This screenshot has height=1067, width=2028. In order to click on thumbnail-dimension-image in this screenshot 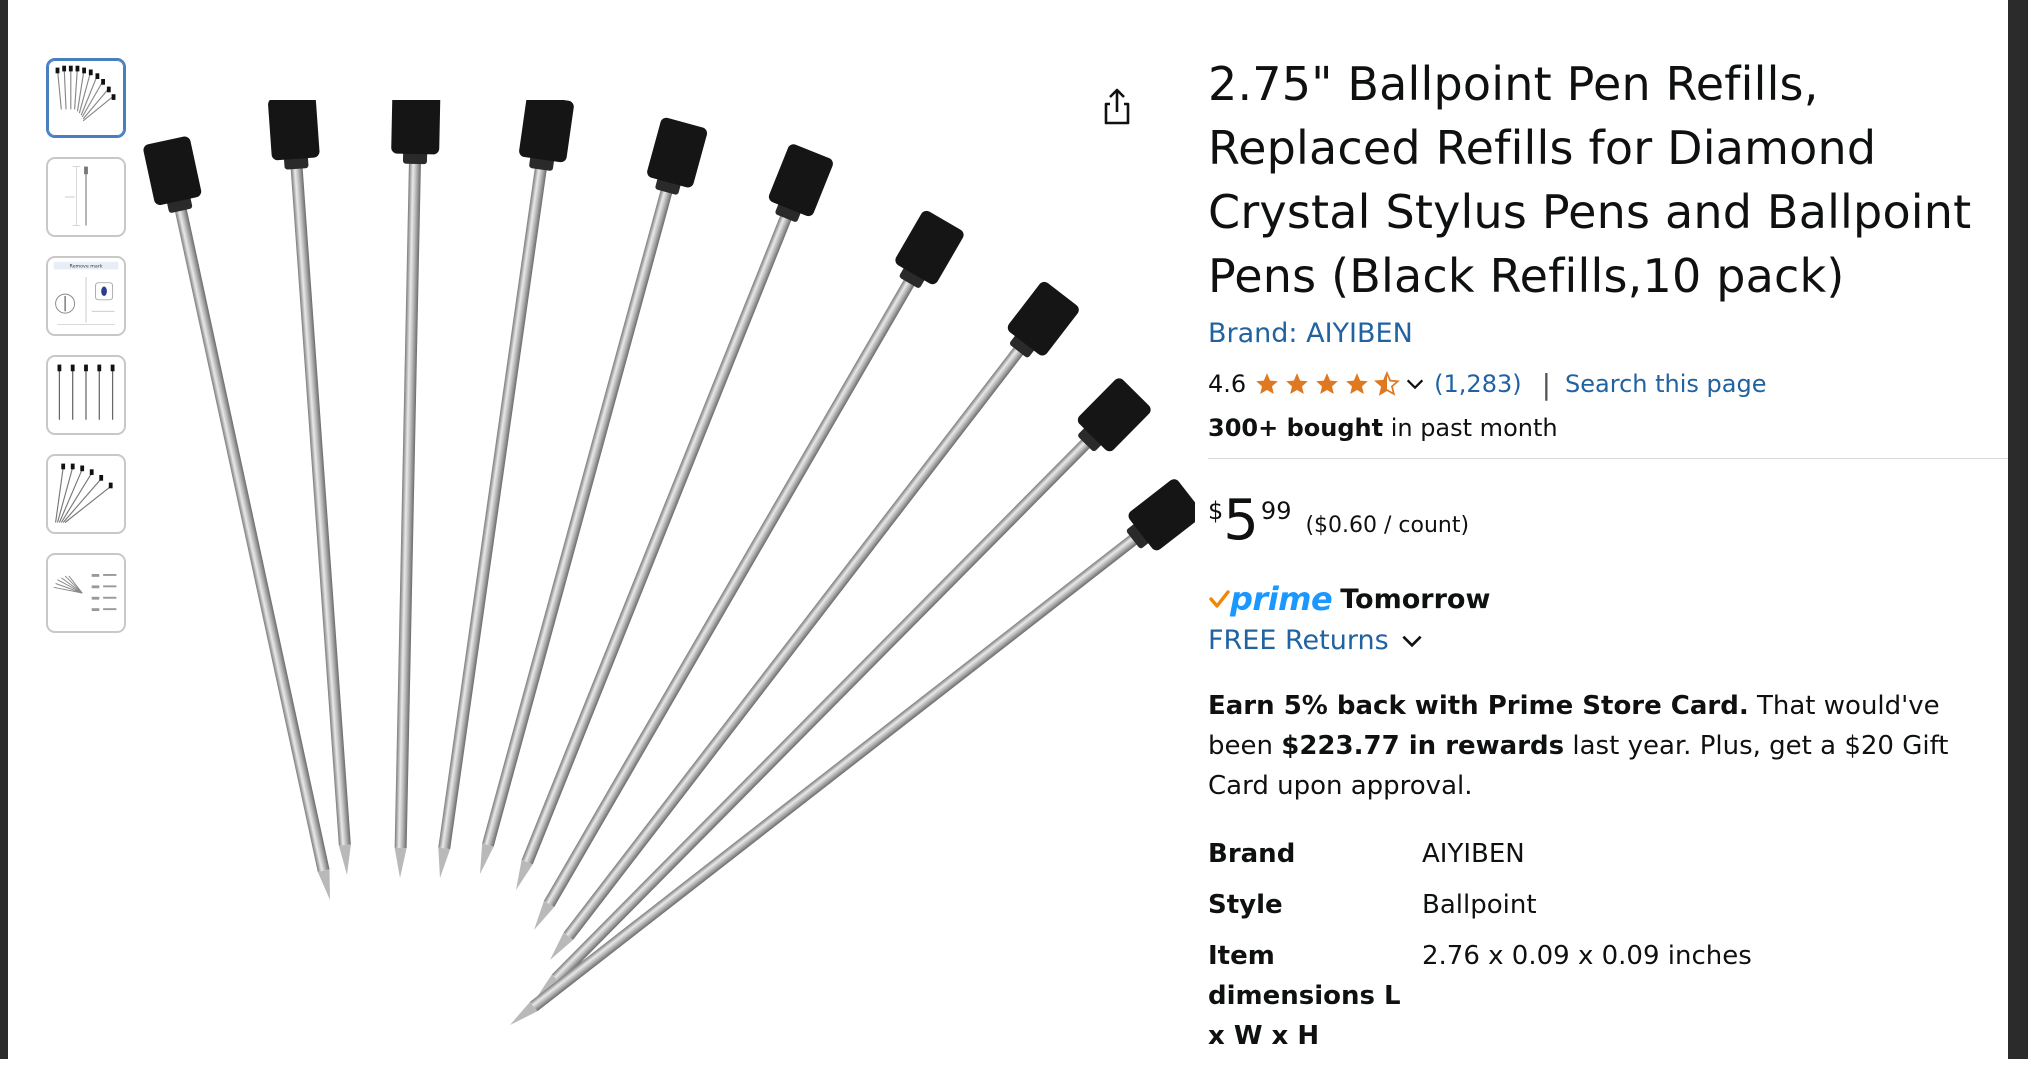, I will do `click(76, 196)`.